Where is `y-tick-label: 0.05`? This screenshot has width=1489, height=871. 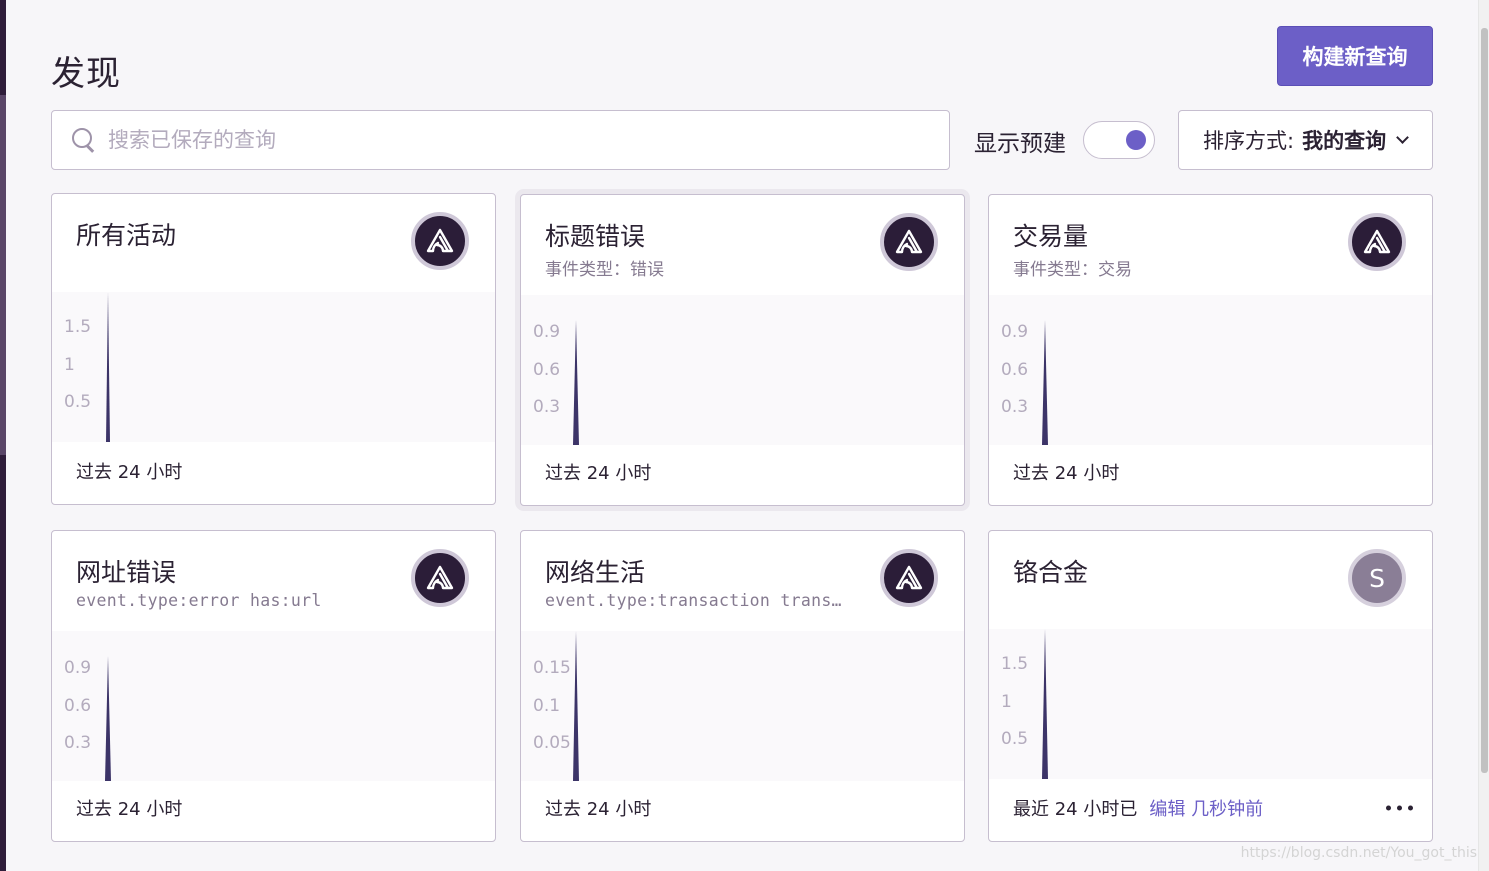 y-tick-label: 0.05 is located at coordinates (552, 743).